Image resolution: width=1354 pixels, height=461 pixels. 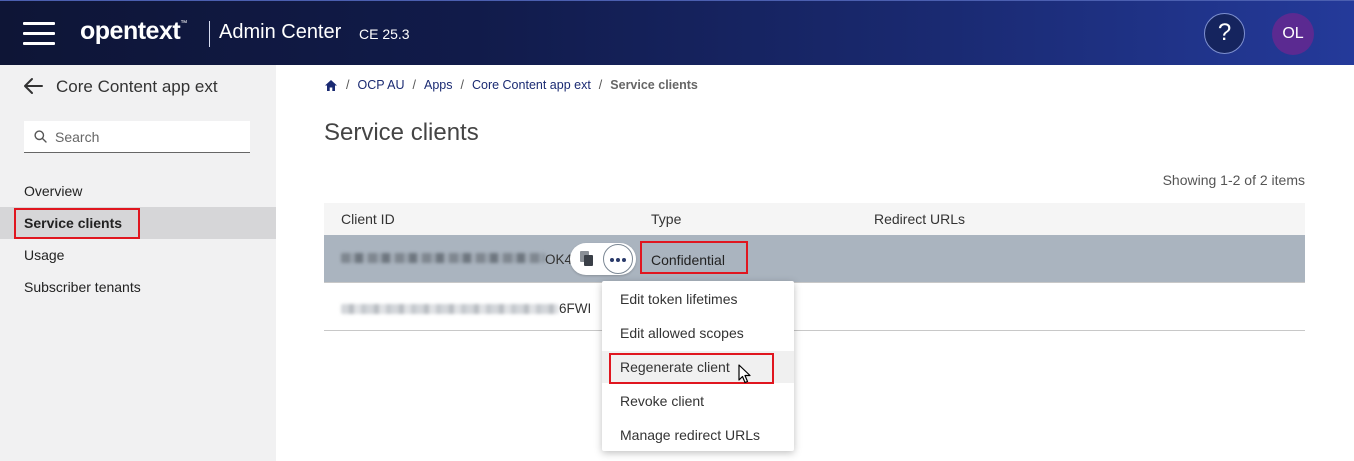 What do you see at coordinates (559, 259) in the screenshot?
I see `client-id-suffix: OK4` at bounding box center [559, 259].